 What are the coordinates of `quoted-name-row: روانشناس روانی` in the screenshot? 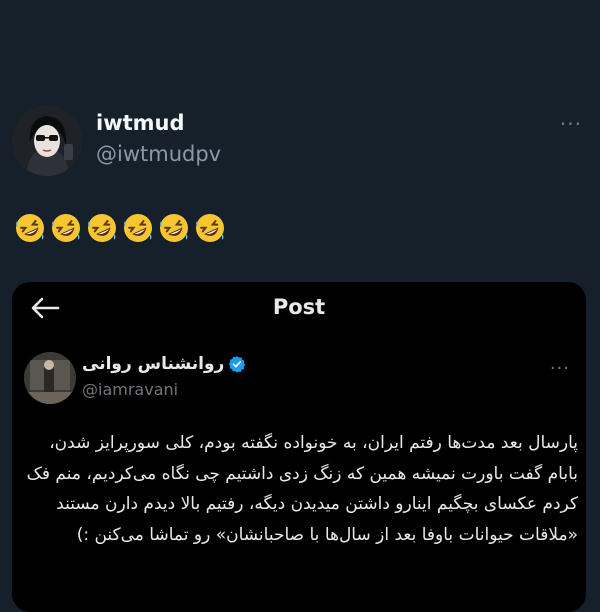 It's located at (164, 364).